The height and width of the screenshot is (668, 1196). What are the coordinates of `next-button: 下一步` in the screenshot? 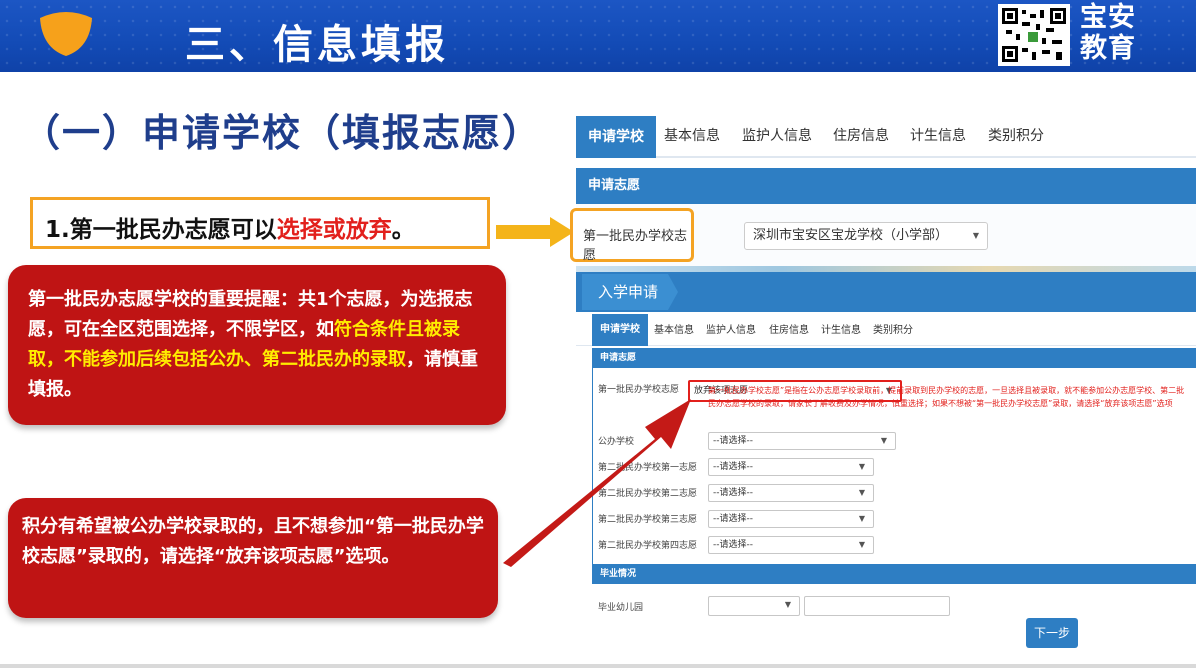 It's located at (1052, 633).